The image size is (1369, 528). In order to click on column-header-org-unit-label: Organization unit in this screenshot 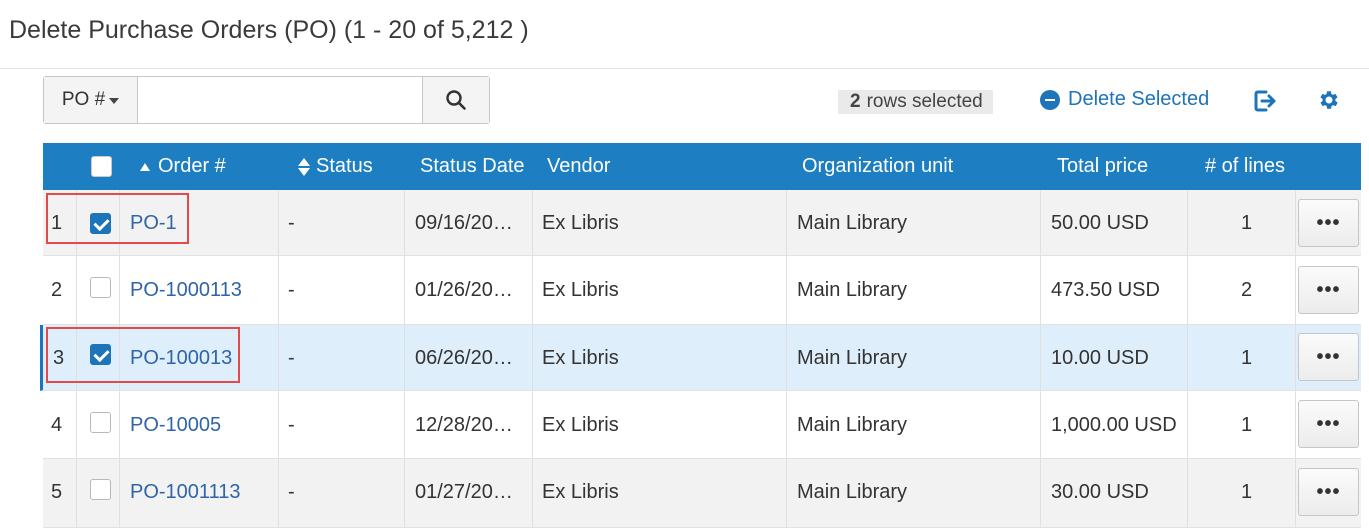, I will do `click(878, 166)`.